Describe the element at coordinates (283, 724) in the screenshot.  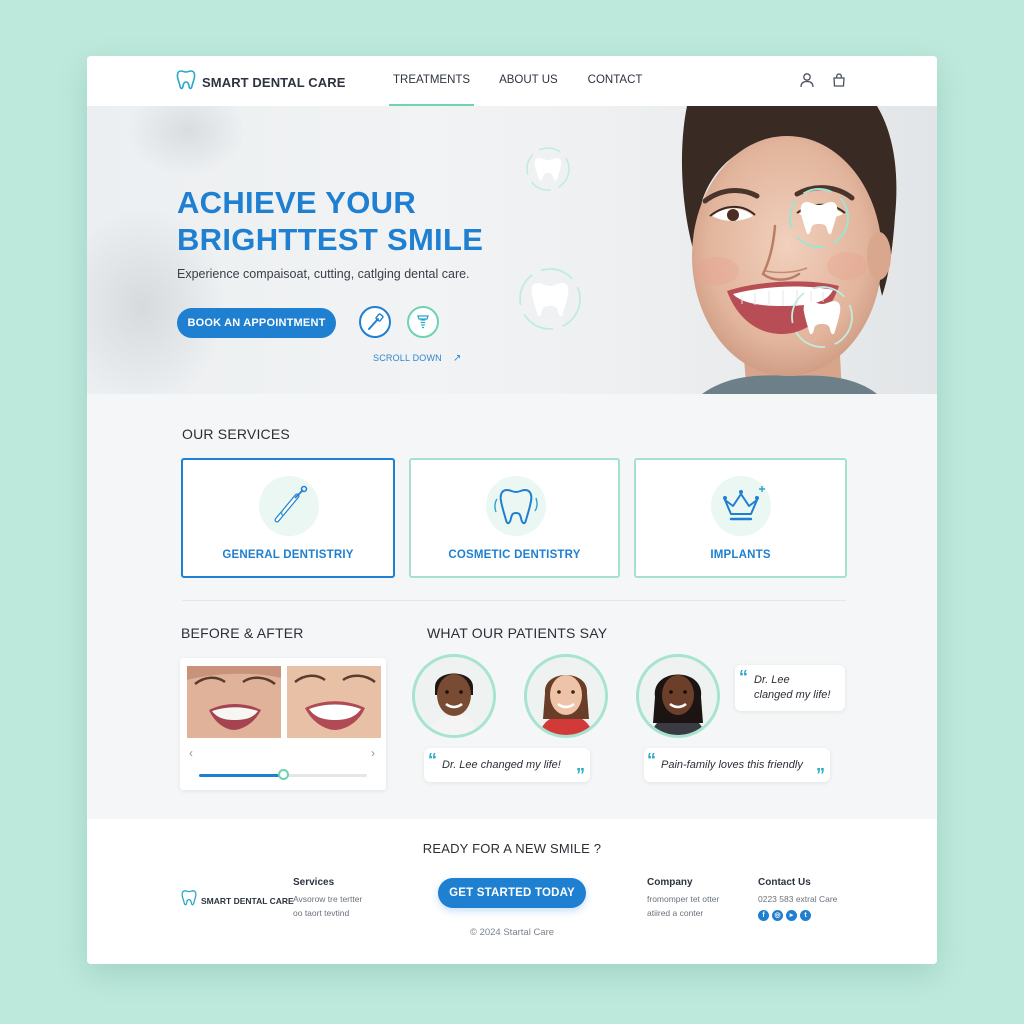
I see `before-after-slider: ‹ ›` at that location.